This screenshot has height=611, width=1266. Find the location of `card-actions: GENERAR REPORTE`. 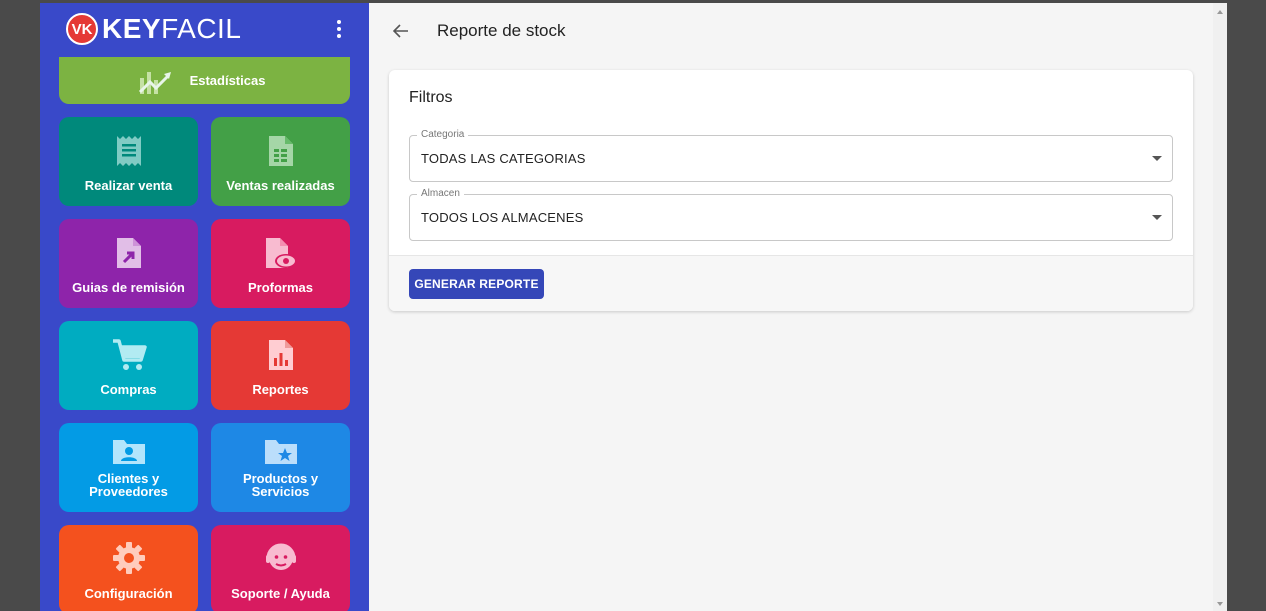

card-actions: GENERAR REPORTE is located at coordinates (791, 283).